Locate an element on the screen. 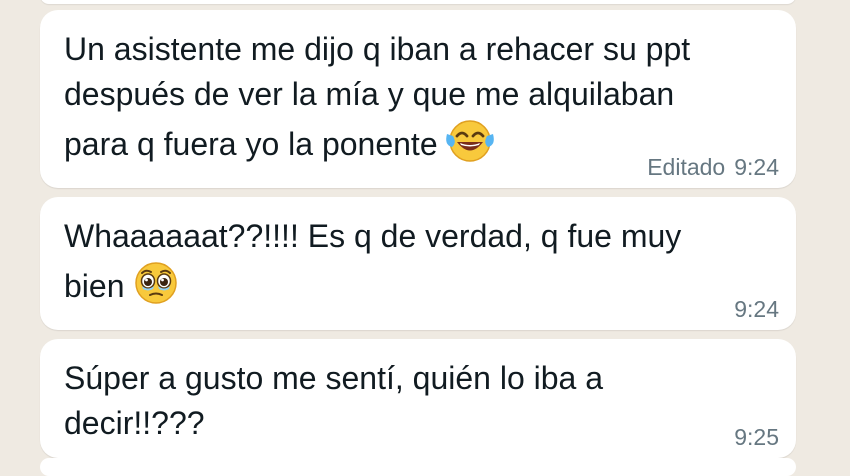  message-time: 9:25 is located at coordinates (756, 437).